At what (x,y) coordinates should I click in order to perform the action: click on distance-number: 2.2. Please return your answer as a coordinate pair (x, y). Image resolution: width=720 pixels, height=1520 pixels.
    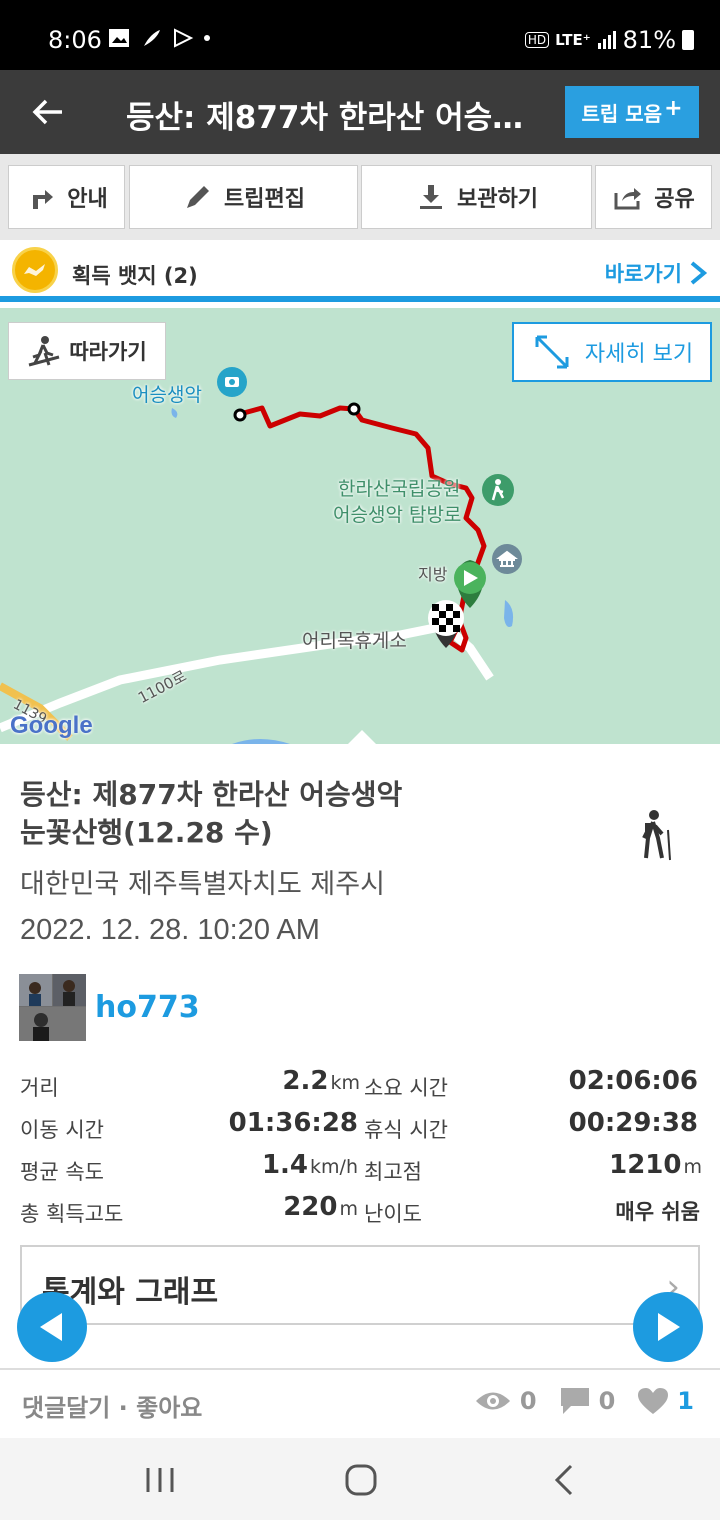
    Looking at the image, I should click on (305, 1081).